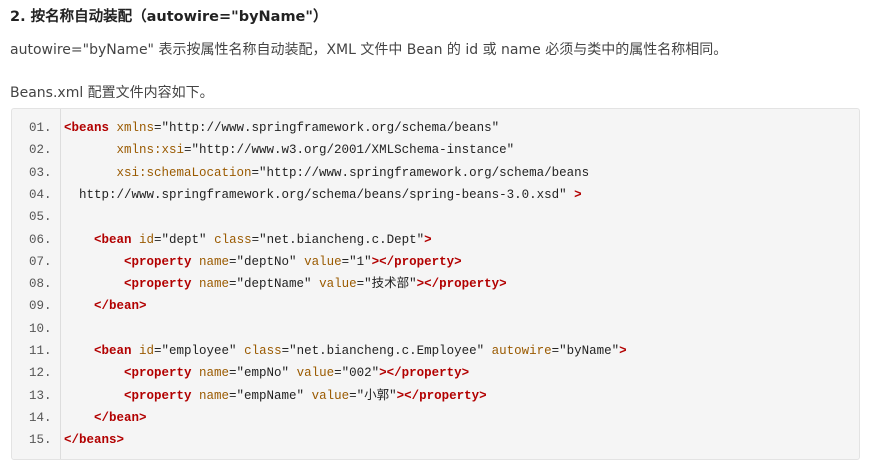  What do you see at coordinates (40, 261) in the screenshot?
I see `line-number: 07.` at bounding box center [40, 261].